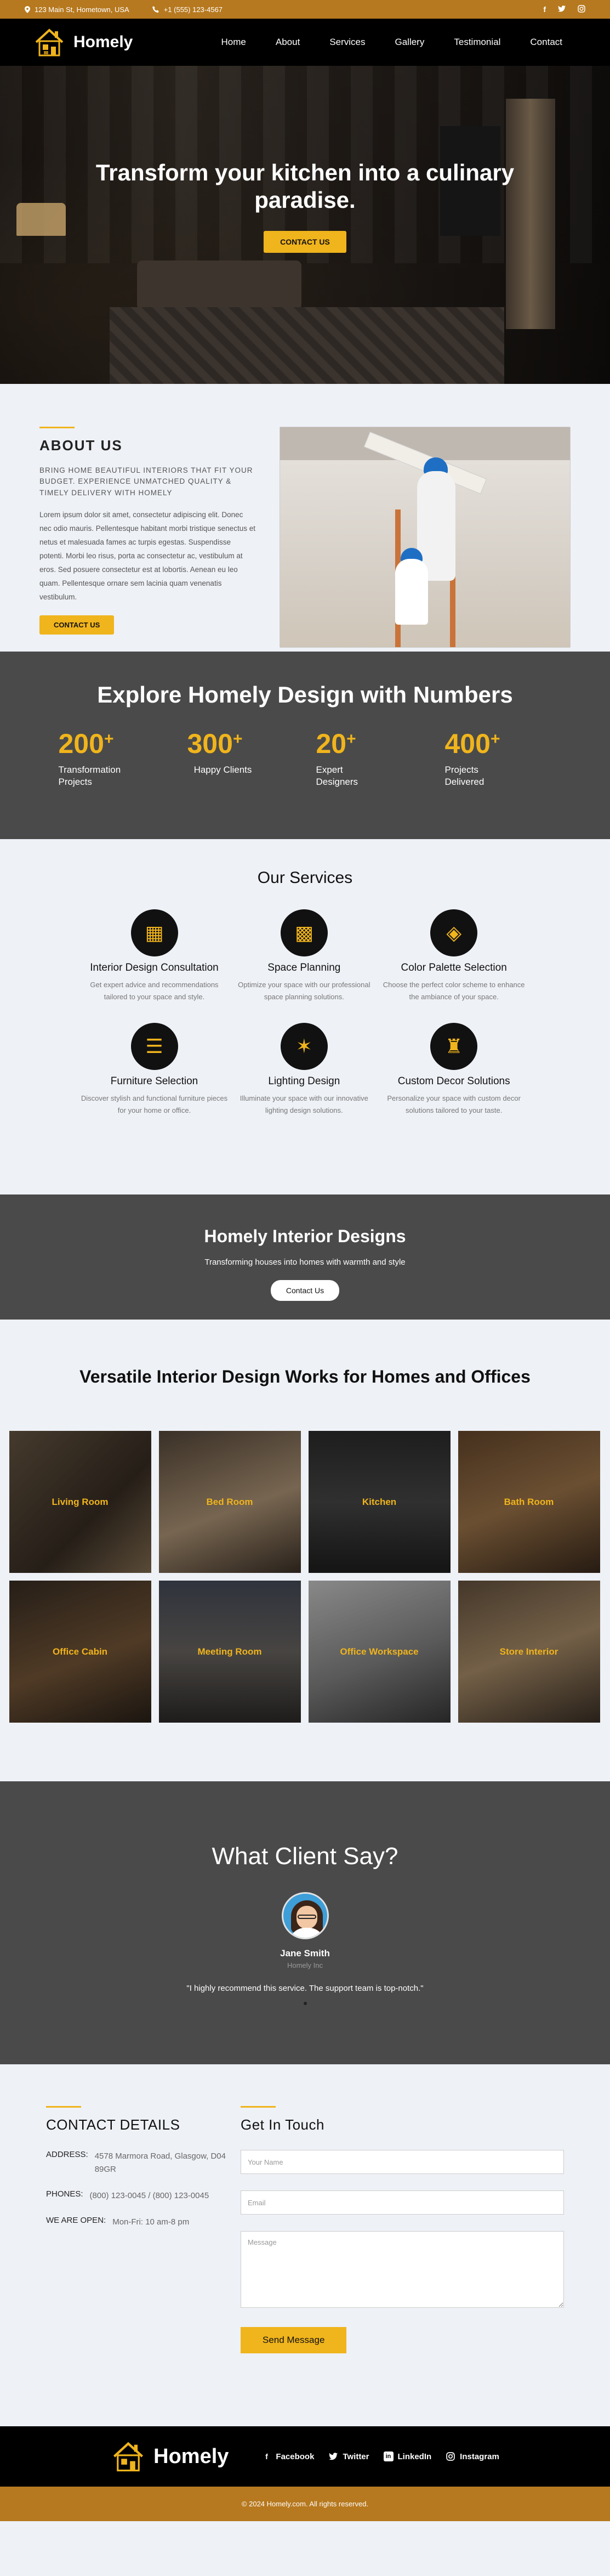 Image resolution: width=610 pixels, height=2576 pixels. Describe the element at coordinates (288, 42) in the screenshot. I see `nav-about: About` at that location.